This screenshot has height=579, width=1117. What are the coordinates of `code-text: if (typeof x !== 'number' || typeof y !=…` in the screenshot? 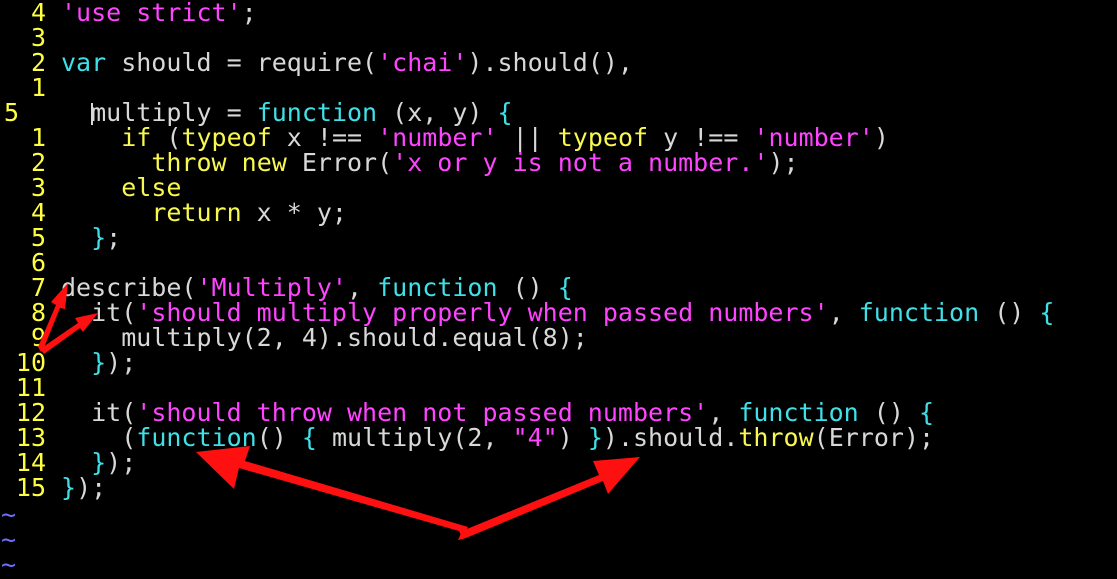 It's located at (475, 137).